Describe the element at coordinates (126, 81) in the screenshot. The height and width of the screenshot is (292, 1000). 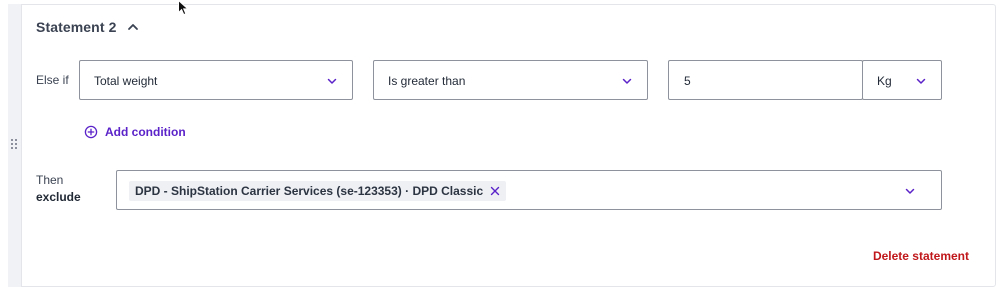
I see `field-select-value: Total weight` at that location.